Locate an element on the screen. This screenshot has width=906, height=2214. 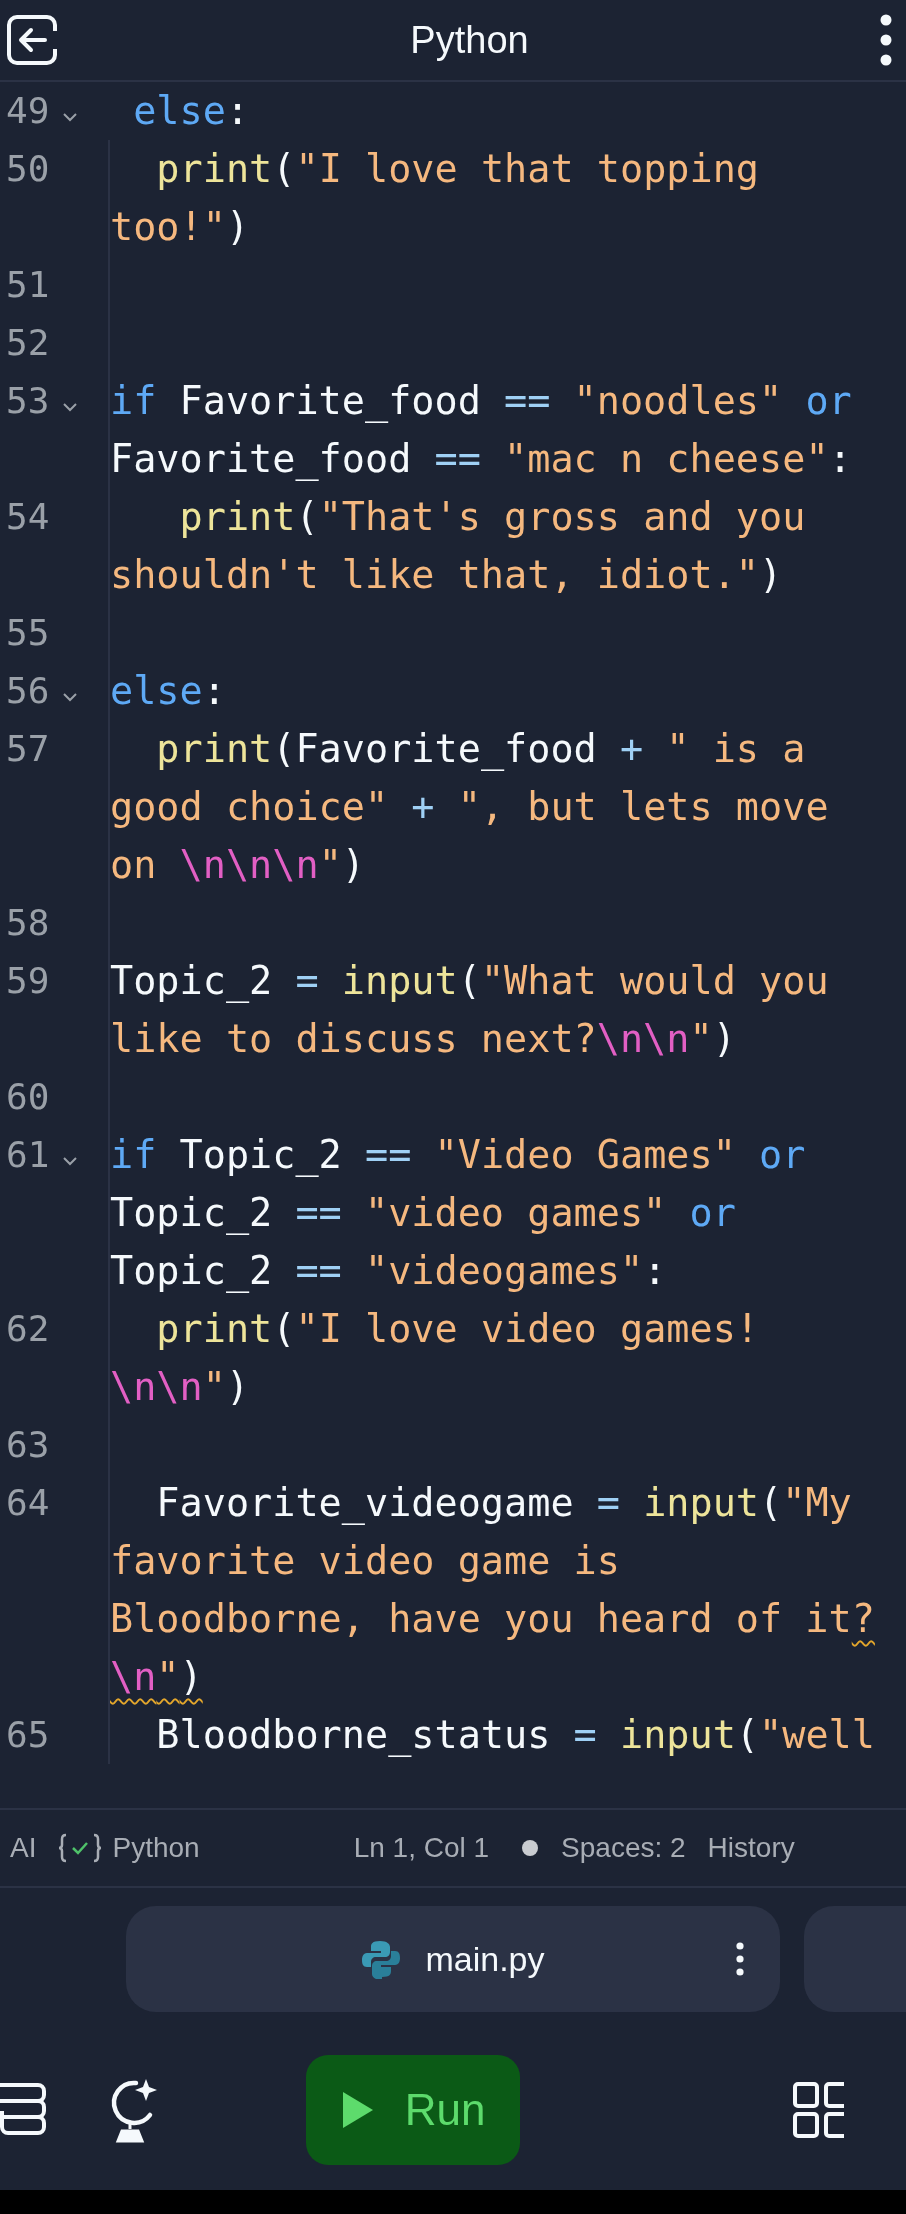
line-number: 63 is located at coordinates (28, 1445).